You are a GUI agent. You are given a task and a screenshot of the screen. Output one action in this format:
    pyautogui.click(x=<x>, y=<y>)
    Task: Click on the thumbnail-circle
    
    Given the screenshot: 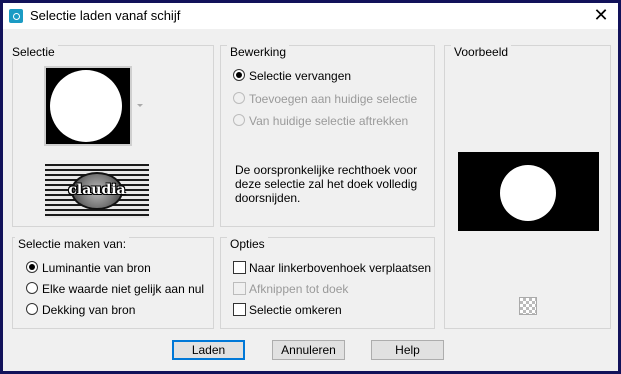 What is the action you would take?
    pyautogui.click(x=86, y=106)
    